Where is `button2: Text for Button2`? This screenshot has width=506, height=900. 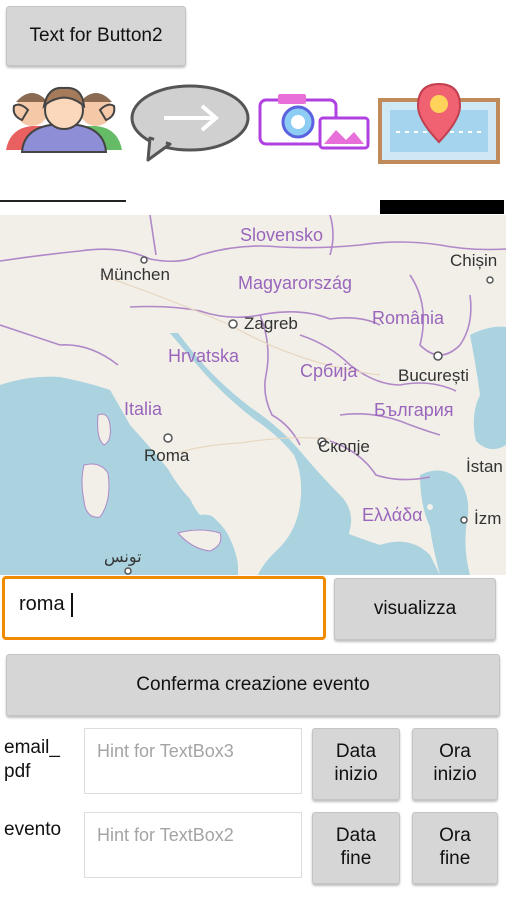
button2: Text for Button2 is located at coordinates (96, 36).